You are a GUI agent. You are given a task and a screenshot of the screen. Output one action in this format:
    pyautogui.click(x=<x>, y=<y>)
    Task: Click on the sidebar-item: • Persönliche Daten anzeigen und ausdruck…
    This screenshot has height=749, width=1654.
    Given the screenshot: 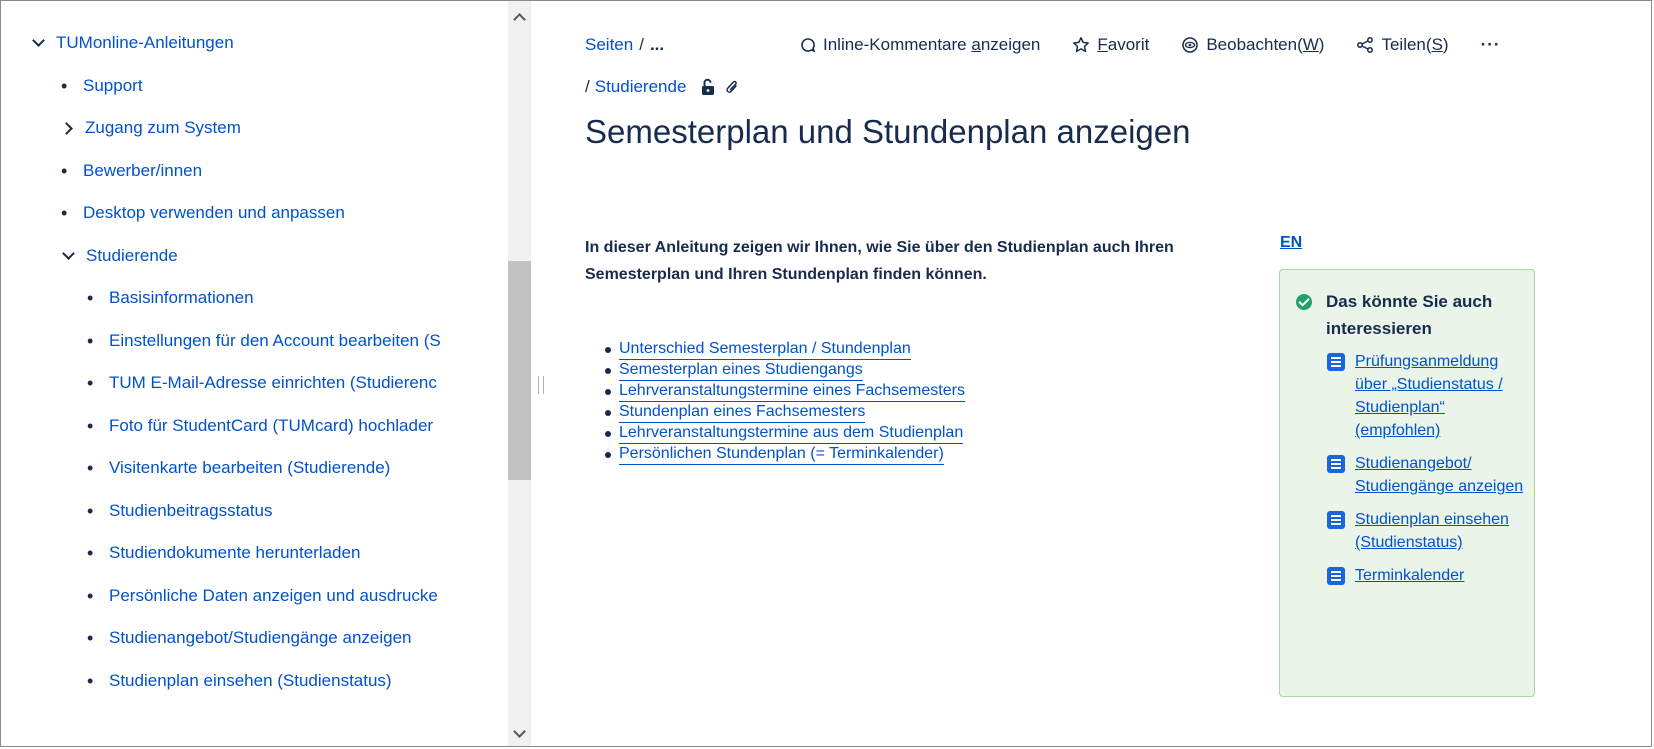 What is the action you would take?
    pyautogui.click(x=262, y=596)
    